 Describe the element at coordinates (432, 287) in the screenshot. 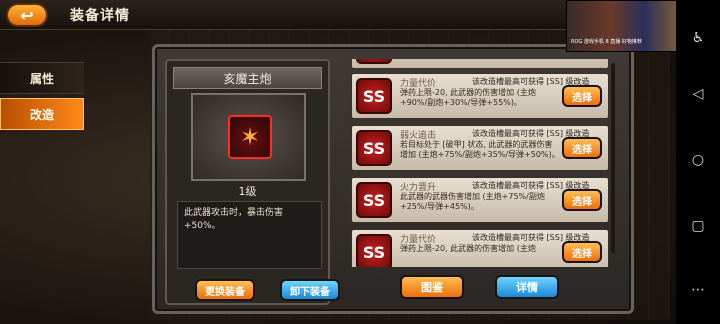

I see `atlas-button: 图鉴` at that location.